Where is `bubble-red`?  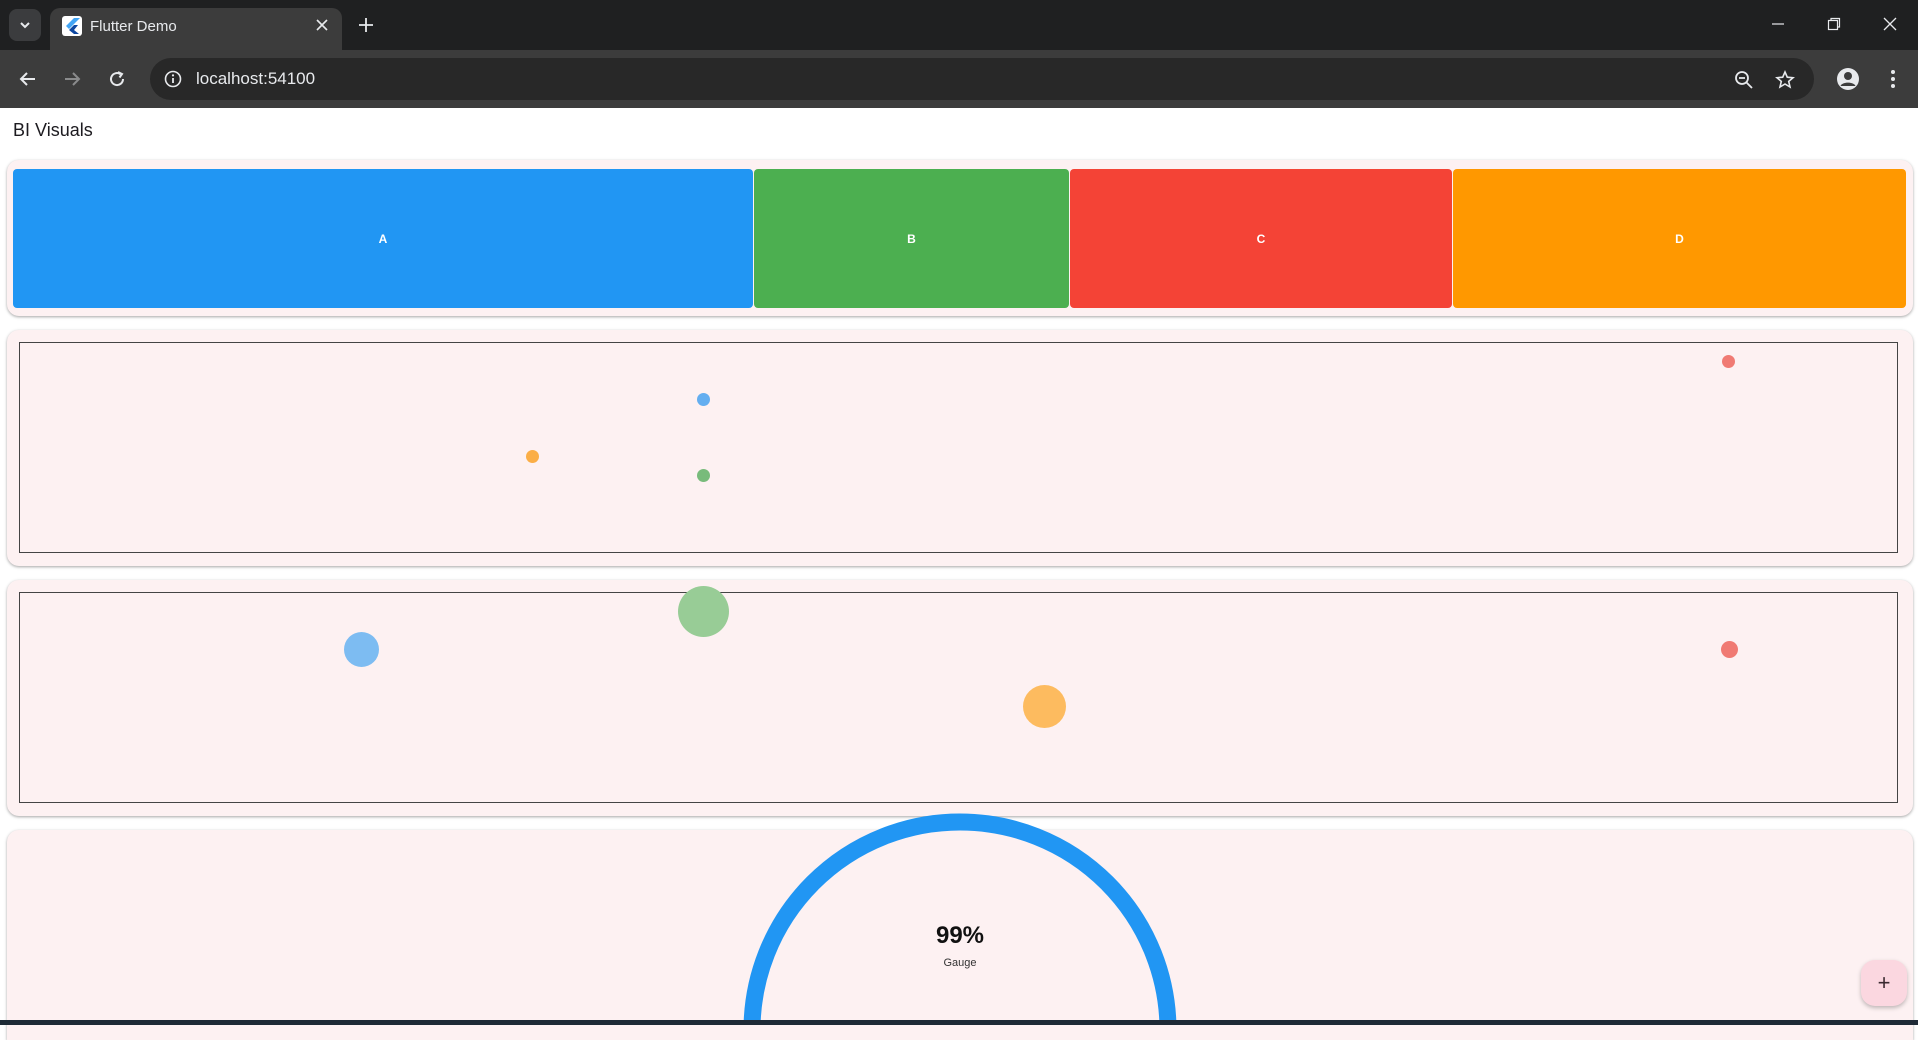
bubble-red is located at coordinates (1729, 649).